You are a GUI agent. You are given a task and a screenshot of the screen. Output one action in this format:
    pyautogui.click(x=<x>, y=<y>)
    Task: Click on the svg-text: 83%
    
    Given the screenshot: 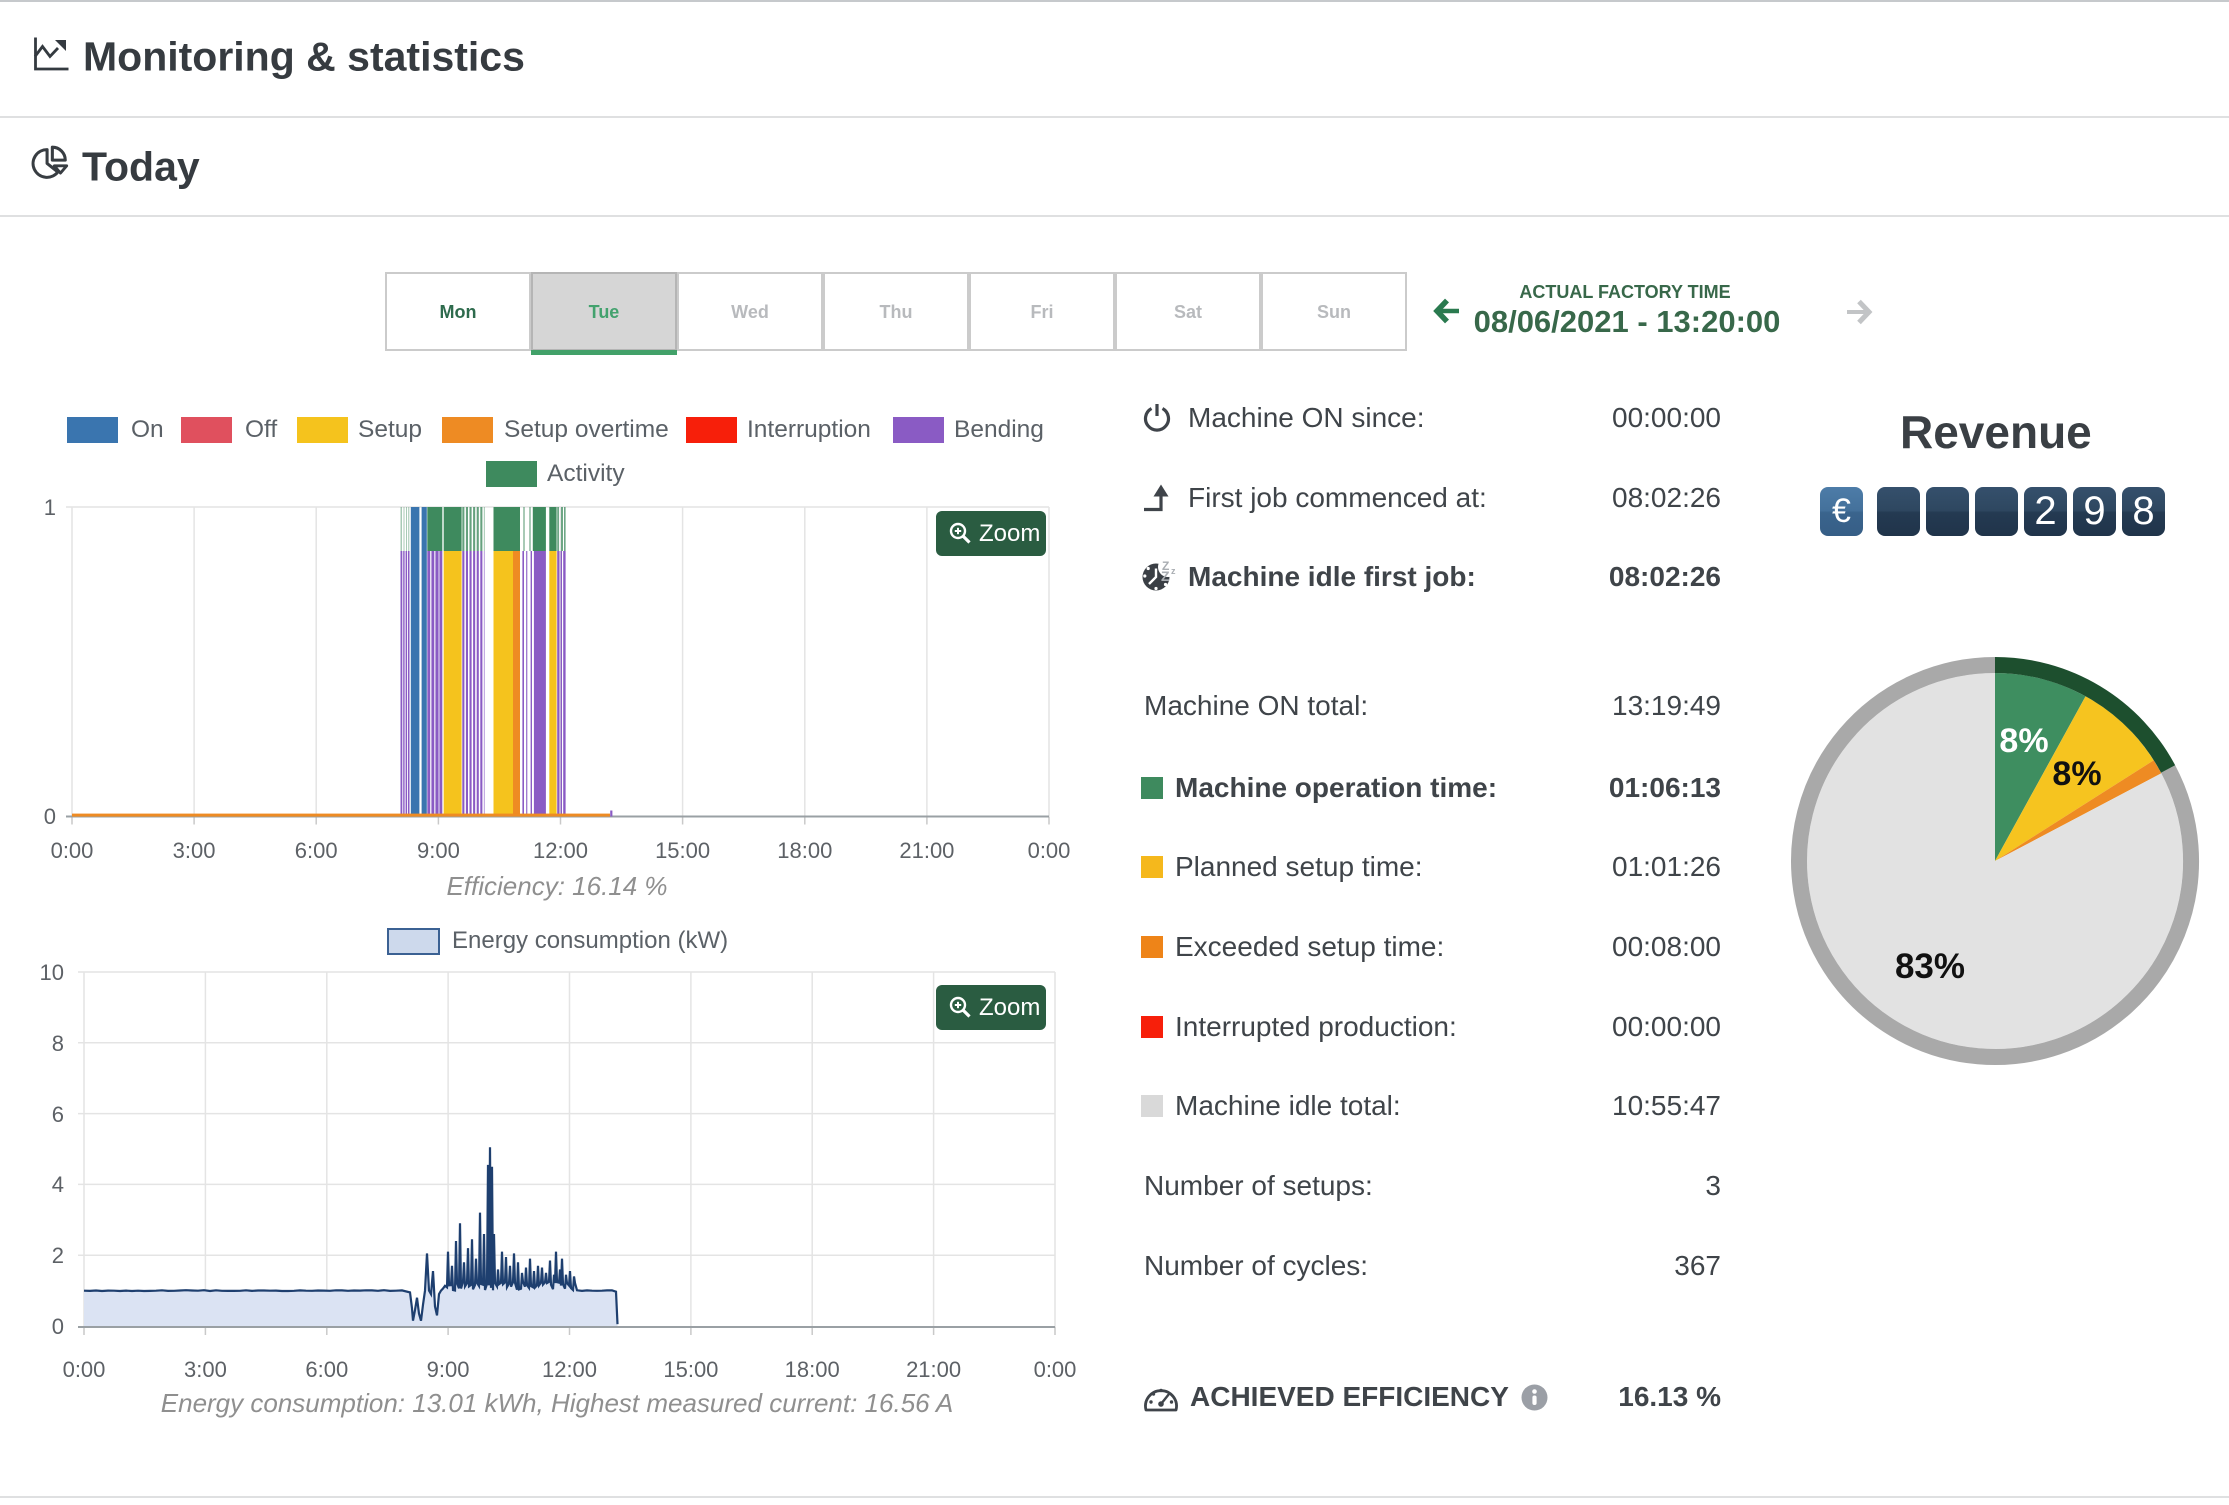 What is the action you would take?
    pyautogui.click(x=1930, y=966)
    